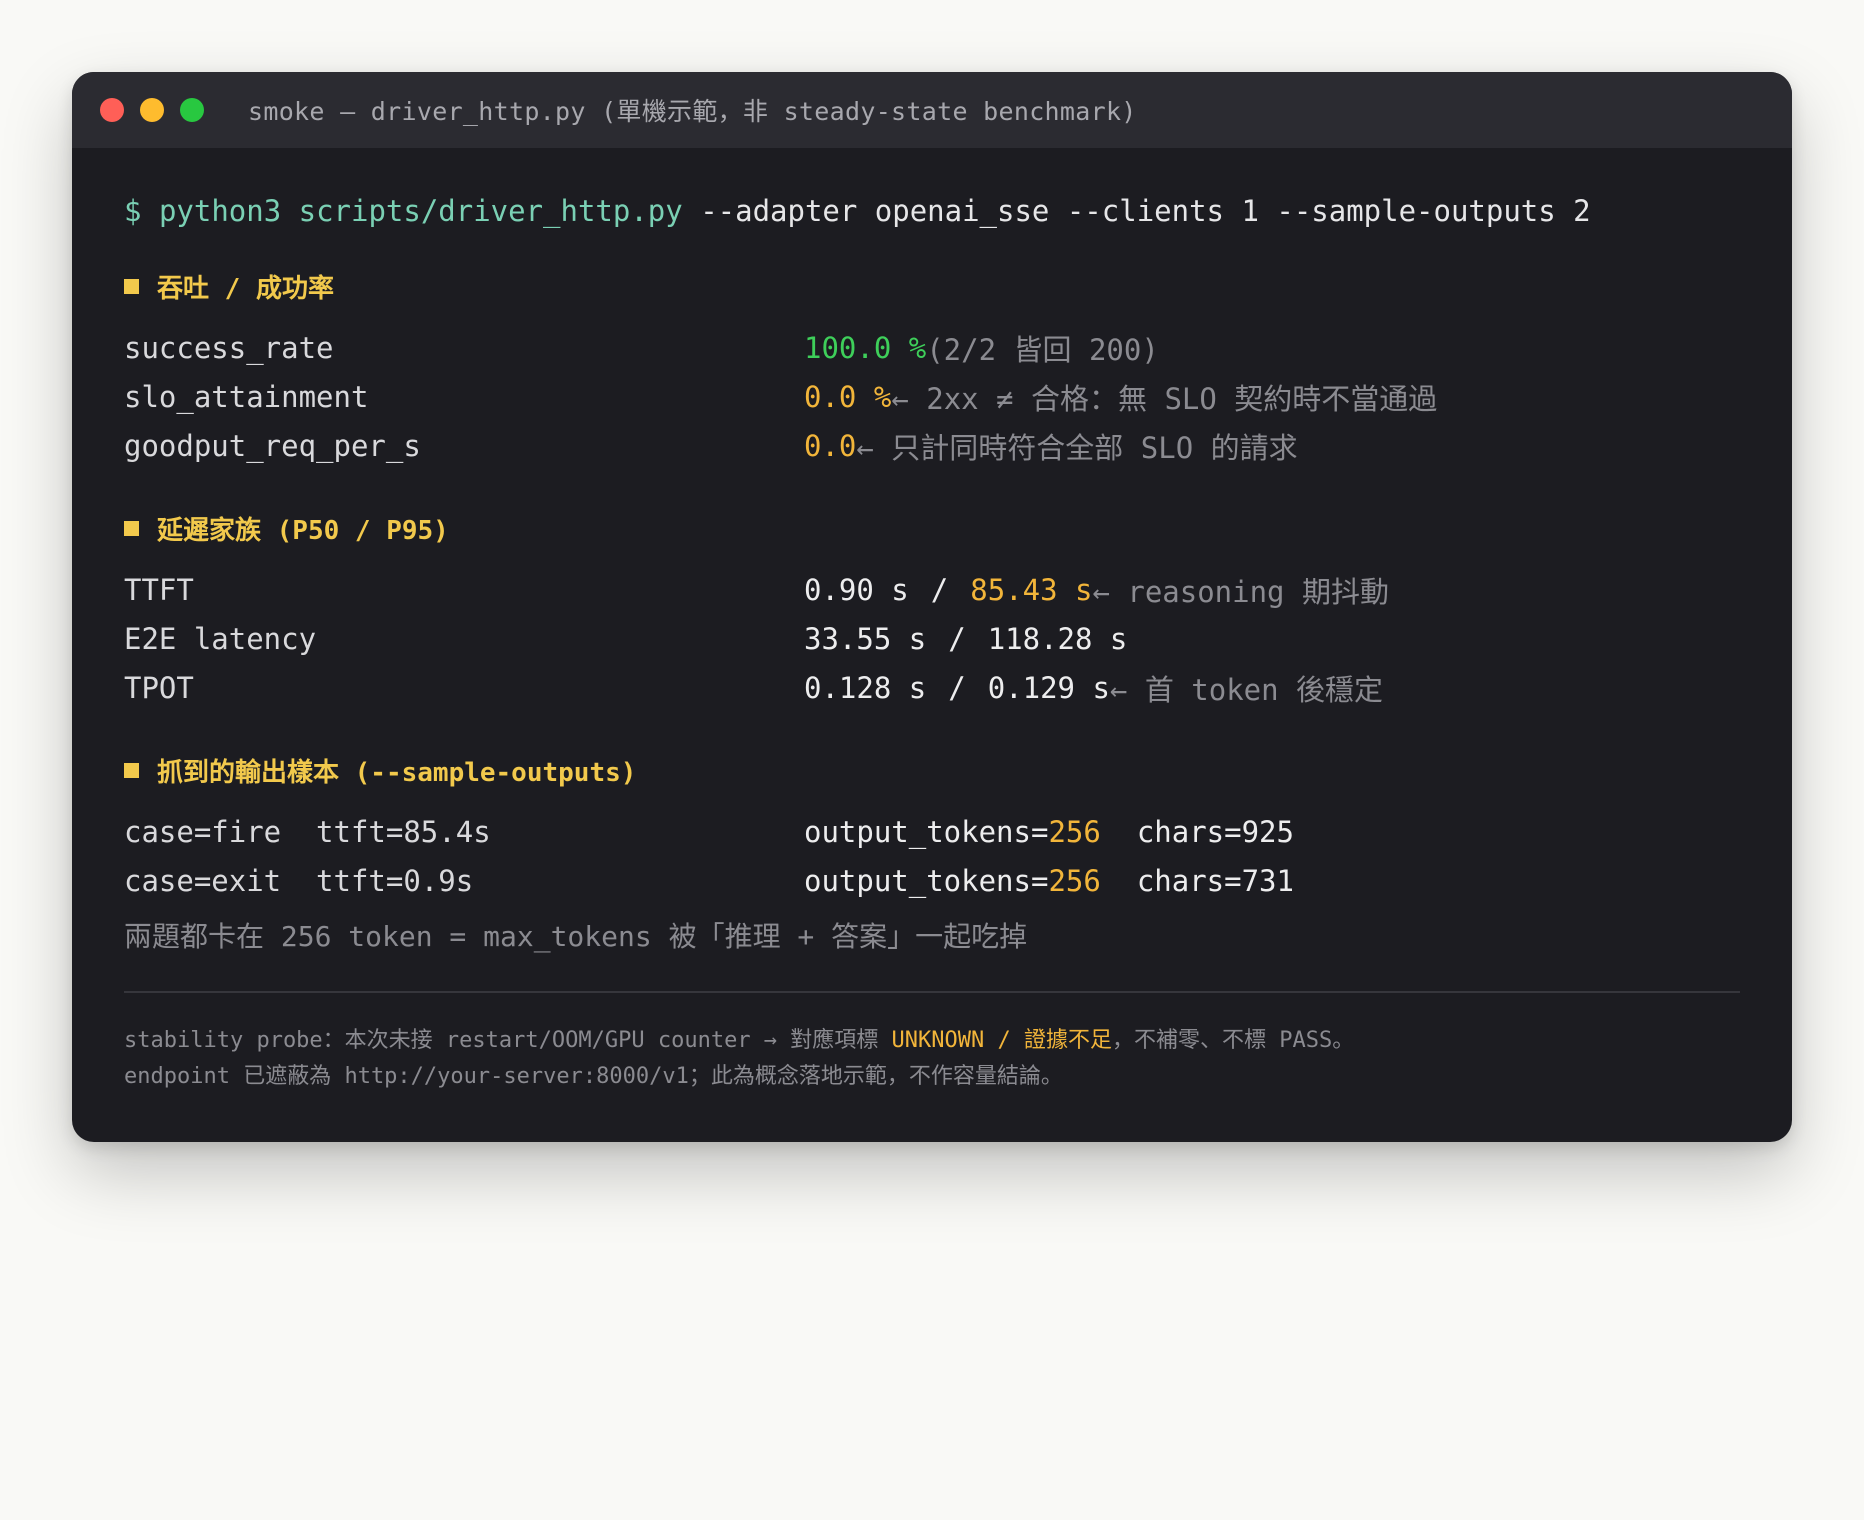  I want to click on section-title: 吞吐 / 成功率, so click(245, 289).